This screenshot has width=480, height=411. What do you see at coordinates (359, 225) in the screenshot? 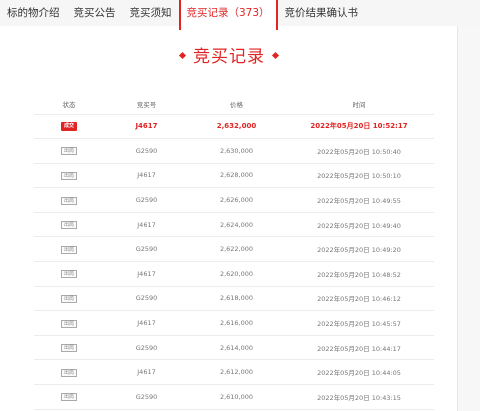
I see `time-cell: 2022年05月20日 10:49:40` at bounding box center [359, 225].